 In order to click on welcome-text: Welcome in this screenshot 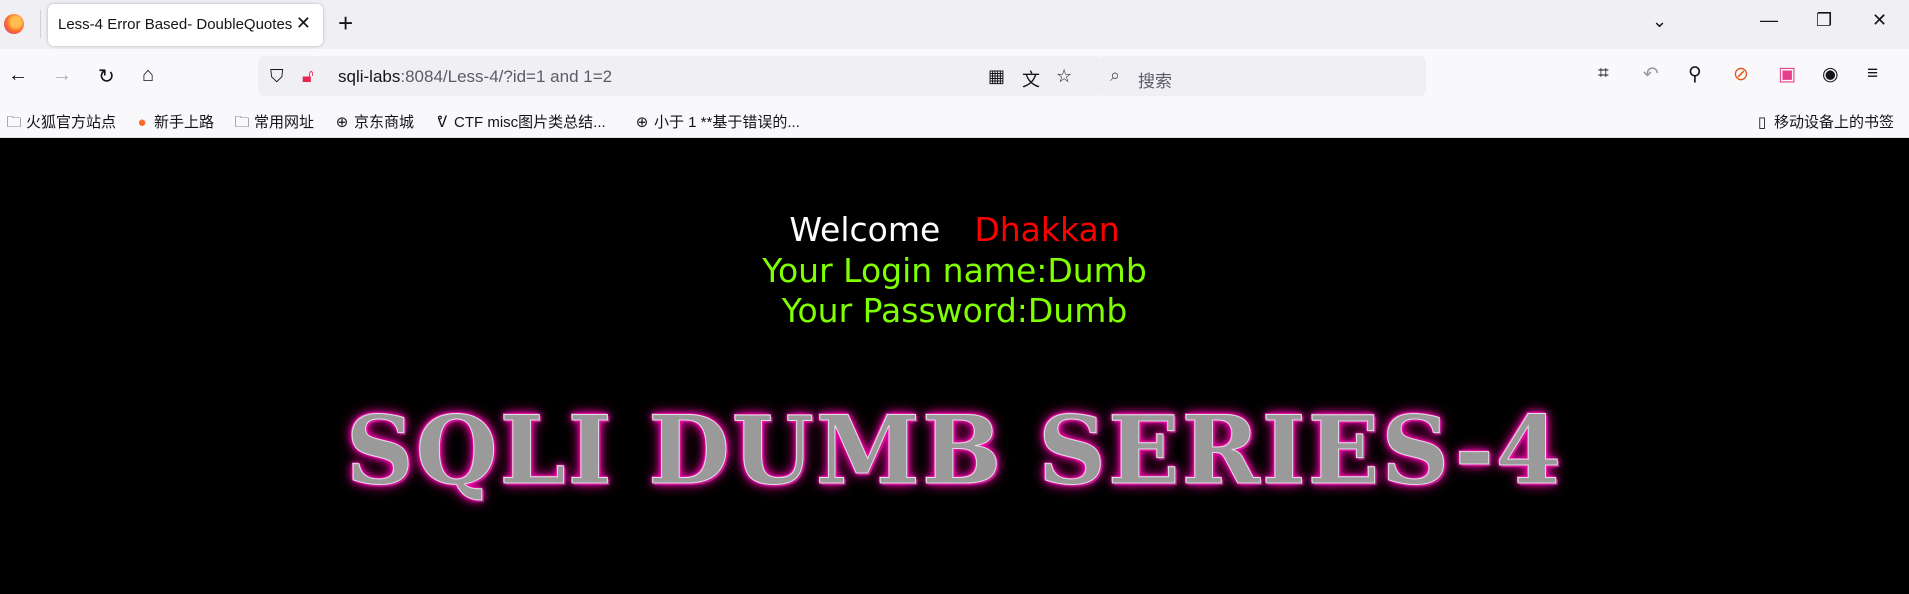, I will do `click(865, 229)`.